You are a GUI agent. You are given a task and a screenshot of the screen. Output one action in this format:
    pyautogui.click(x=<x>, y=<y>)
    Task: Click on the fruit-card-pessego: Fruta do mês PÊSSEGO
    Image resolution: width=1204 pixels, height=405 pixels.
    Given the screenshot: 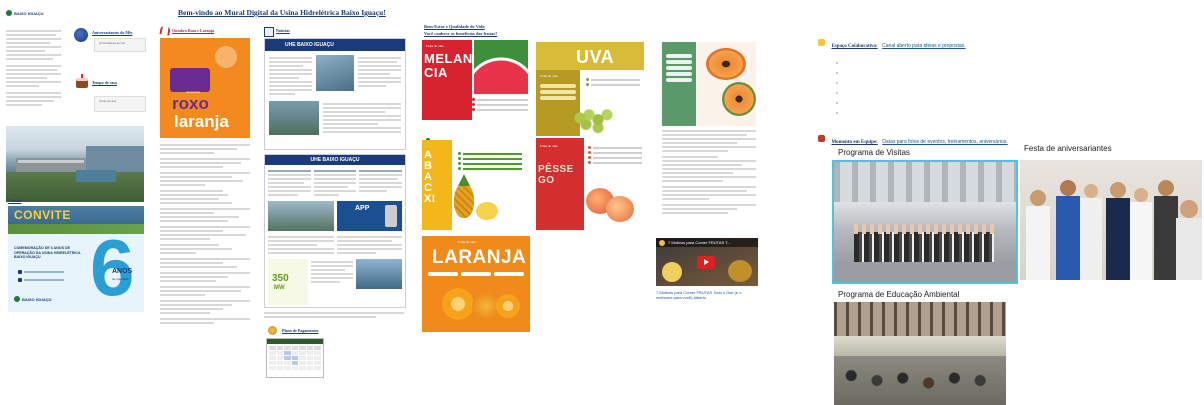 What is the action you would take?
    pyautogui.click(x=590, y=184)
    